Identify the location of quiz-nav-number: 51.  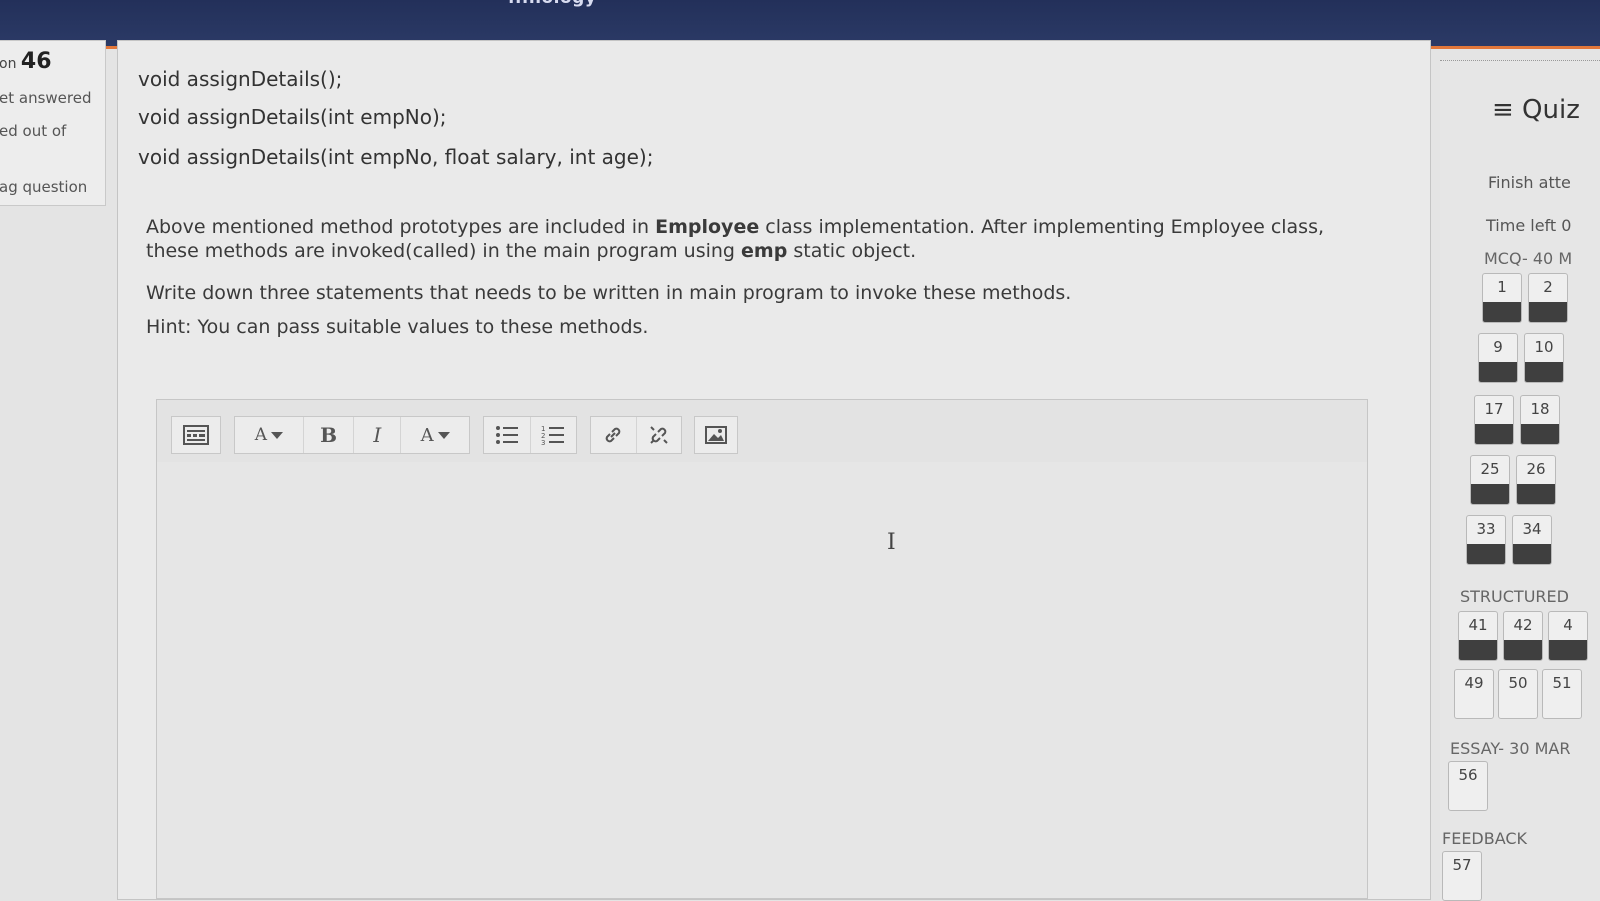
(1562, 683).